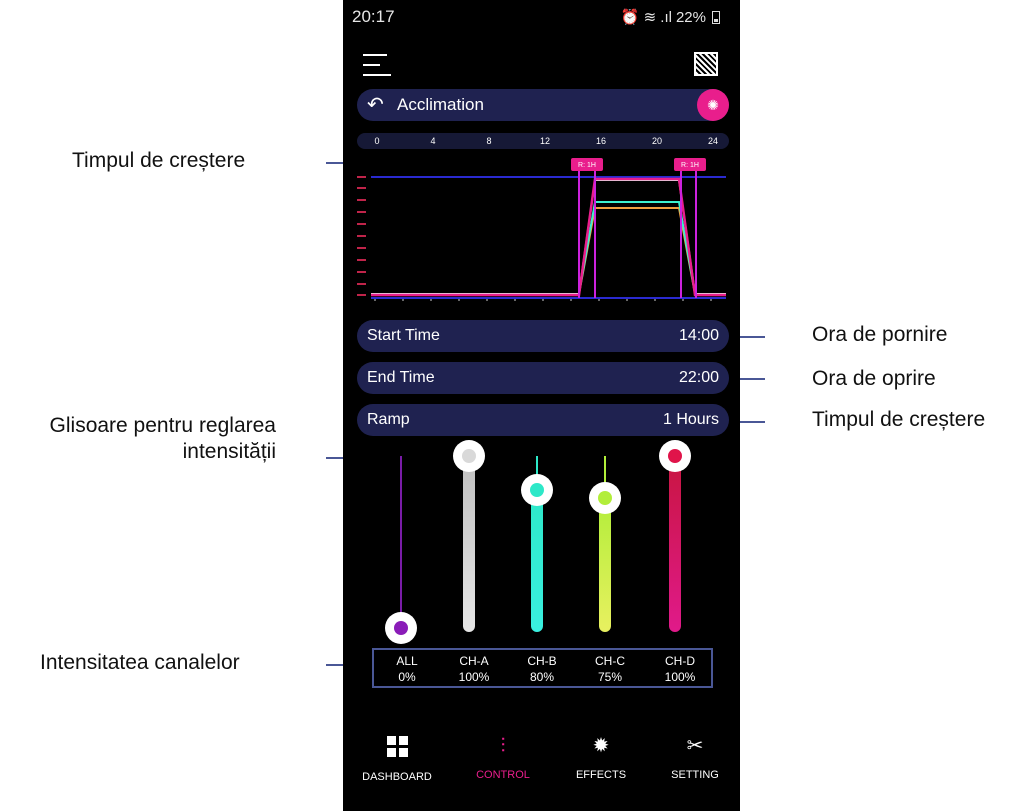 Image resolution: width=1019 pixels, height=811 pixels. What do you see at coordinates (695, 775) in the screenshot?
I see `nav-setting-label: SETTING` at bounding box center [695, 775].